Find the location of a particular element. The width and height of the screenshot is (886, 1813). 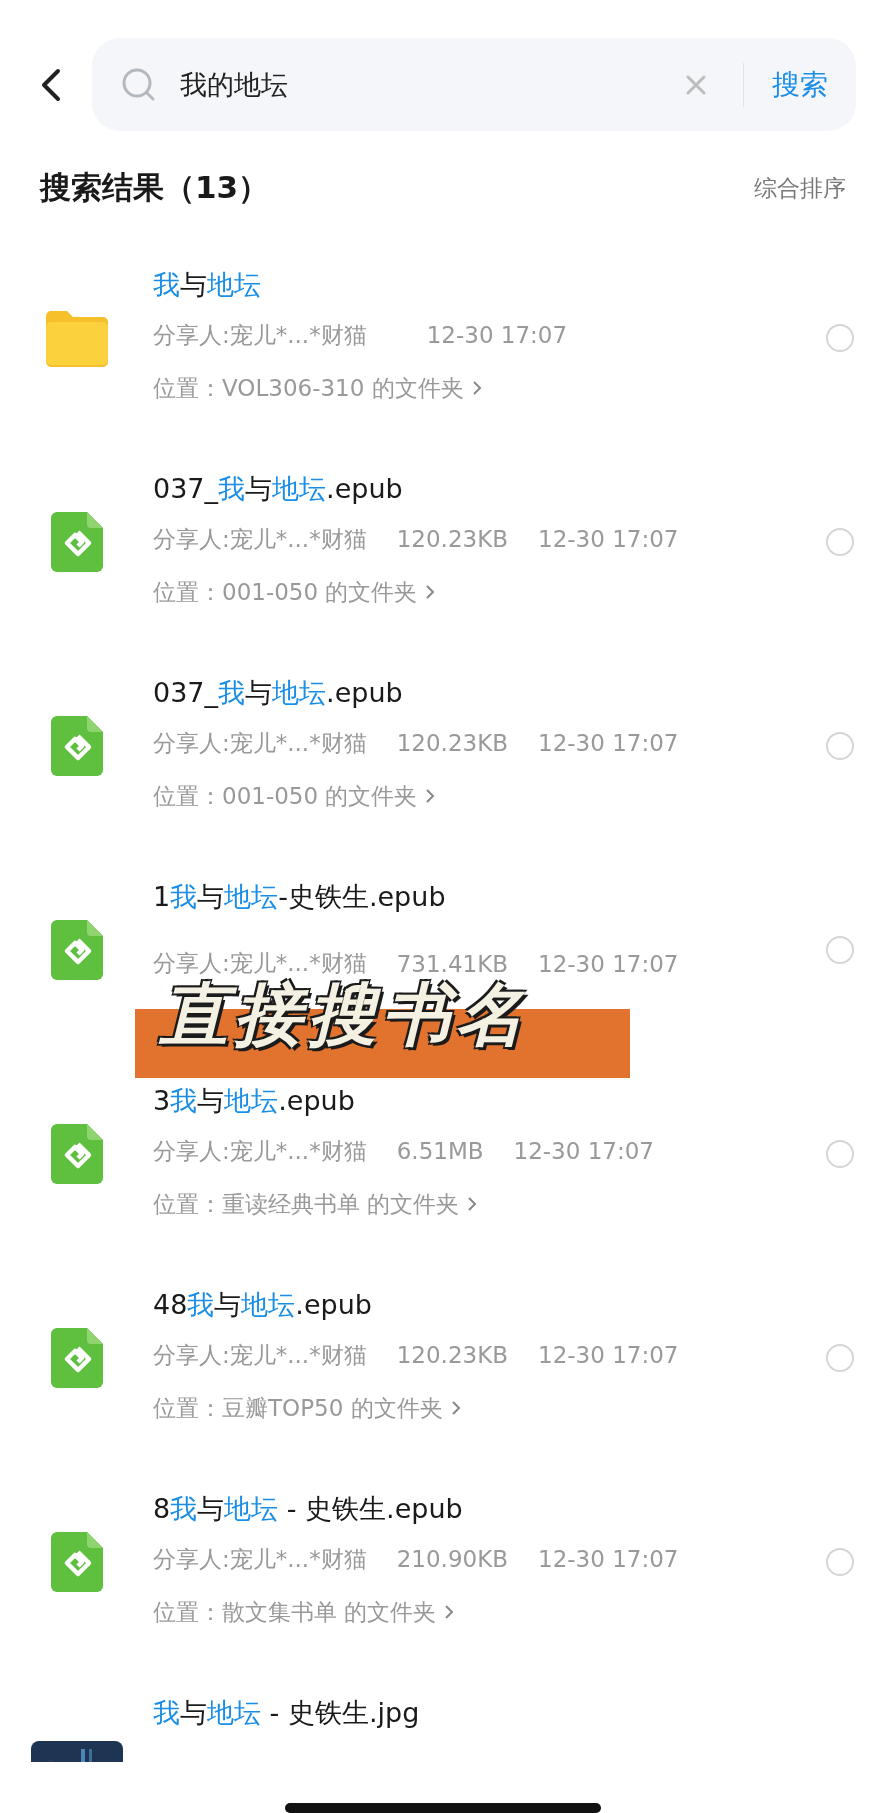

results-heading: 搜索结果（13） is located at coordinates (155, 187).